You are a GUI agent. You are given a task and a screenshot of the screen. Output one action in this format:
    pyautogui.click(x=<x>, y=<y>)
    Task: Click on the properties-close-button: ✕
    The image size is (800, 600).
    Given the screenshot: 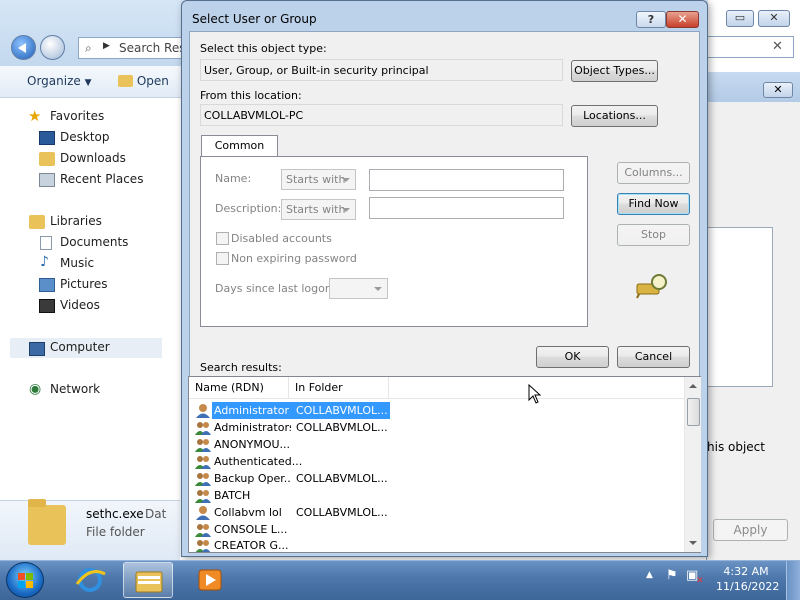 What is the action you would take?
    pyautogui.click(x=778, y=90)
    